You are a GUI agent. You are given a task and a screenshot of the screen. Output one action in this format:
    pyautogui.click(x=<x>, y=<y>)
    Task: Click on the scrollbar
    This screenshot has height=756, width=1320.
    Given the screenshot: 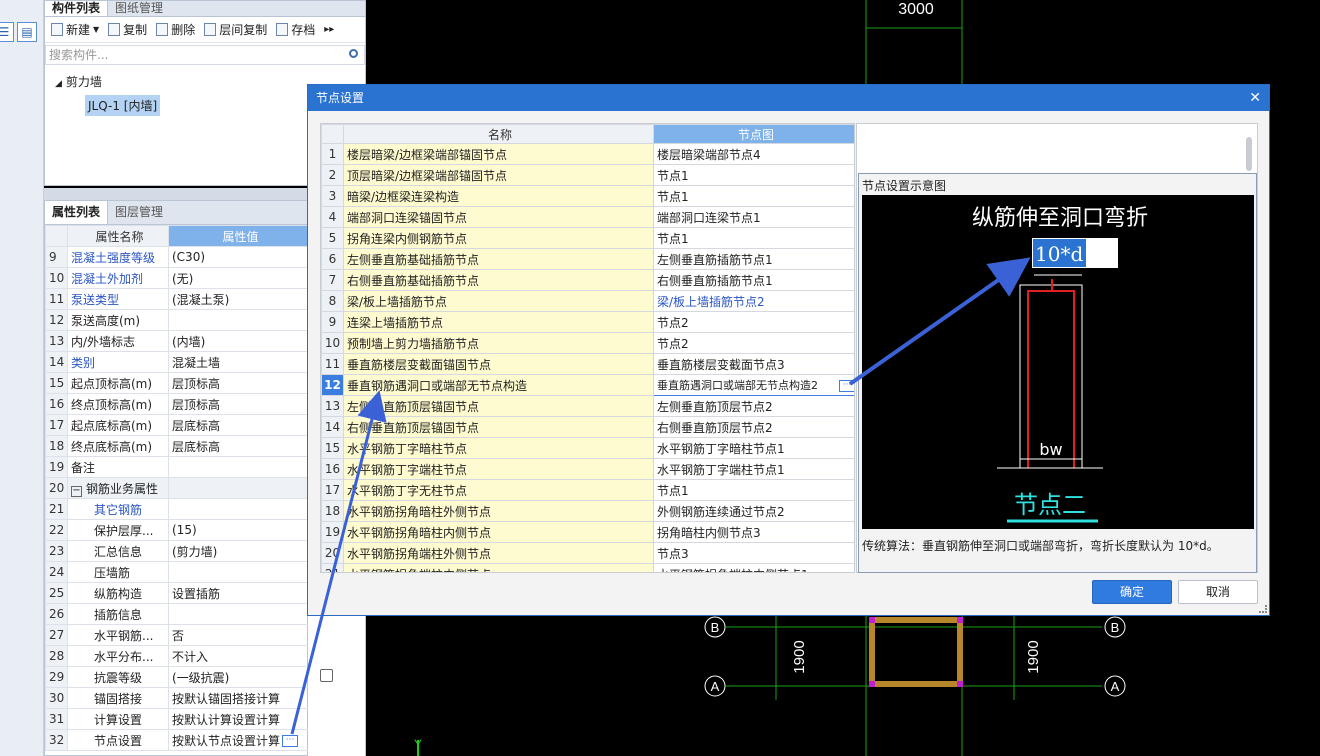 What is the action you would take?
    pyautogui.click(x=1249, y=154)
    